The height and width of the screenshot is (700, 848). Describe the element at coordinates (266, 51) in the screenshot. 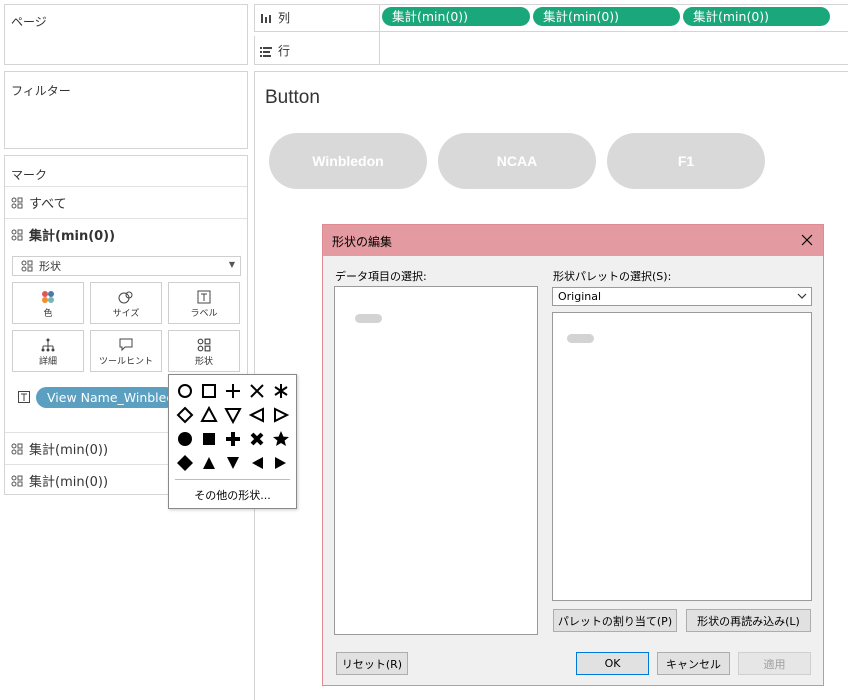

I see `rows-icon` at that location.